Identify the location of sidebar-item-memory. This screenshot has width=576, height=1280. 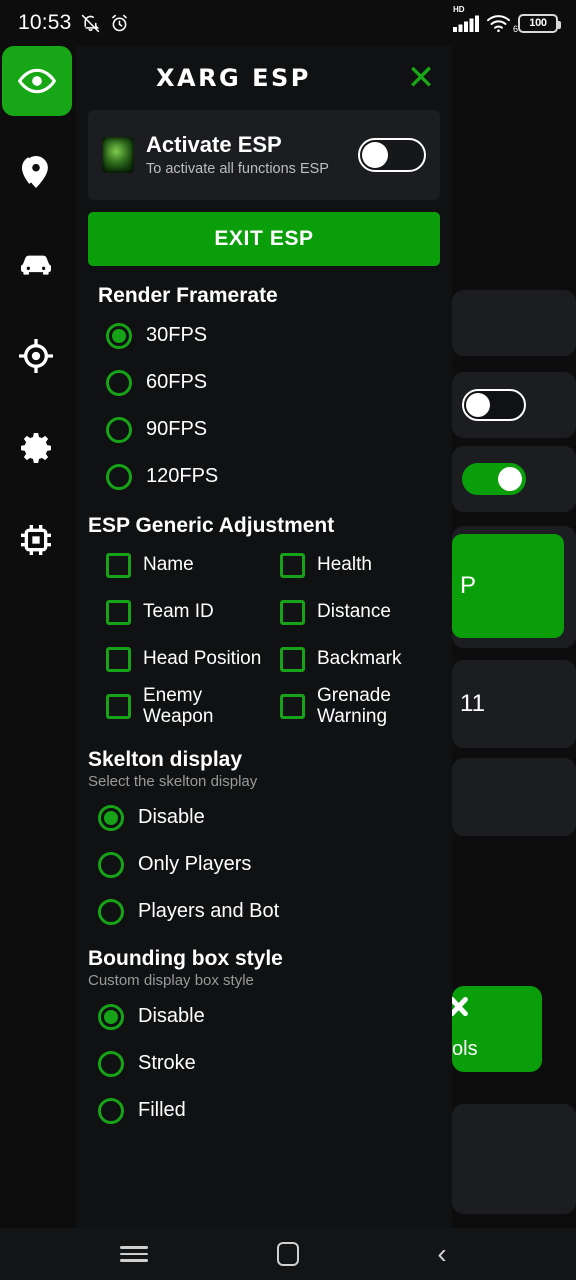
(36, 540).